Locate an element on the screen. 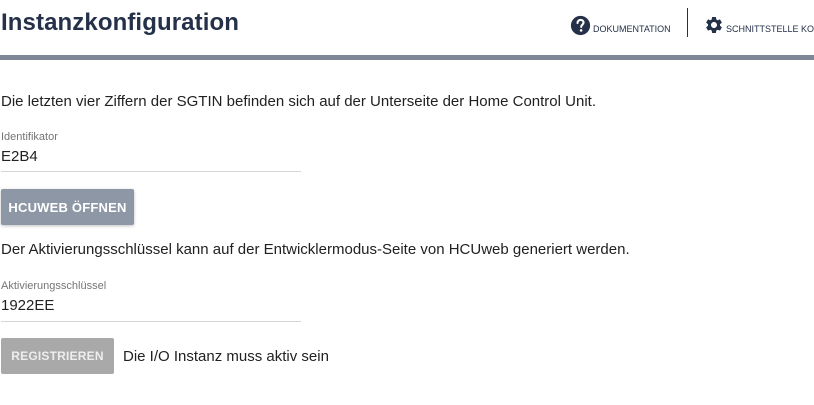  activation-key-input: 1922EE is located at coordinates (151, 306).